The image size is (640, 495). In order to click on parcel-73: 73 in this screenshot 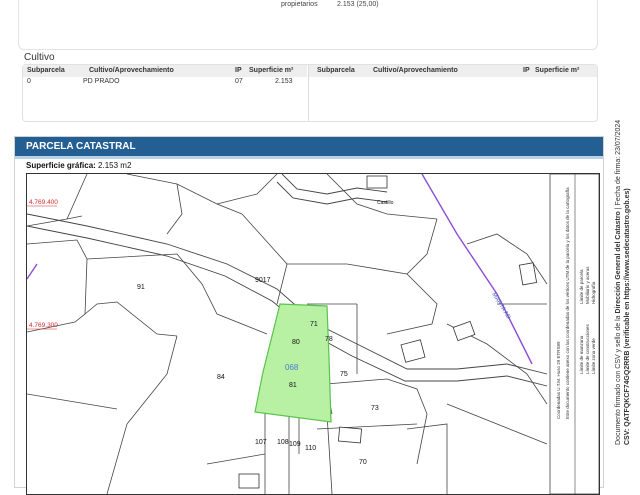, I will do `click(375, 408)`.